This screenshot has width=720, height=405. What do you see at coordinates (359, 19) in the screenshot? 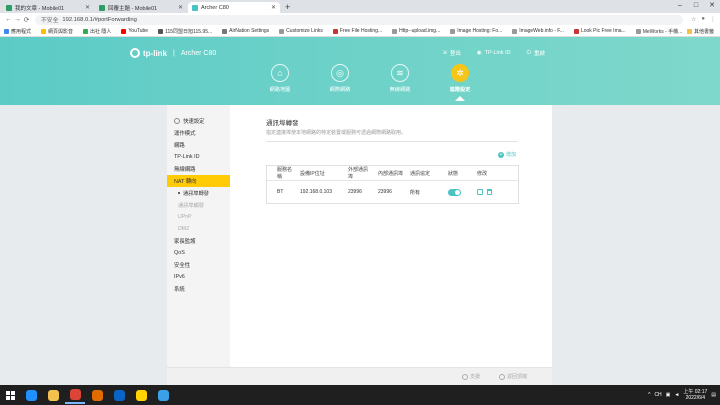
I see `url-input: 不安全 192.168.0.1/#portForwarding` at bounding box center [359, 19].